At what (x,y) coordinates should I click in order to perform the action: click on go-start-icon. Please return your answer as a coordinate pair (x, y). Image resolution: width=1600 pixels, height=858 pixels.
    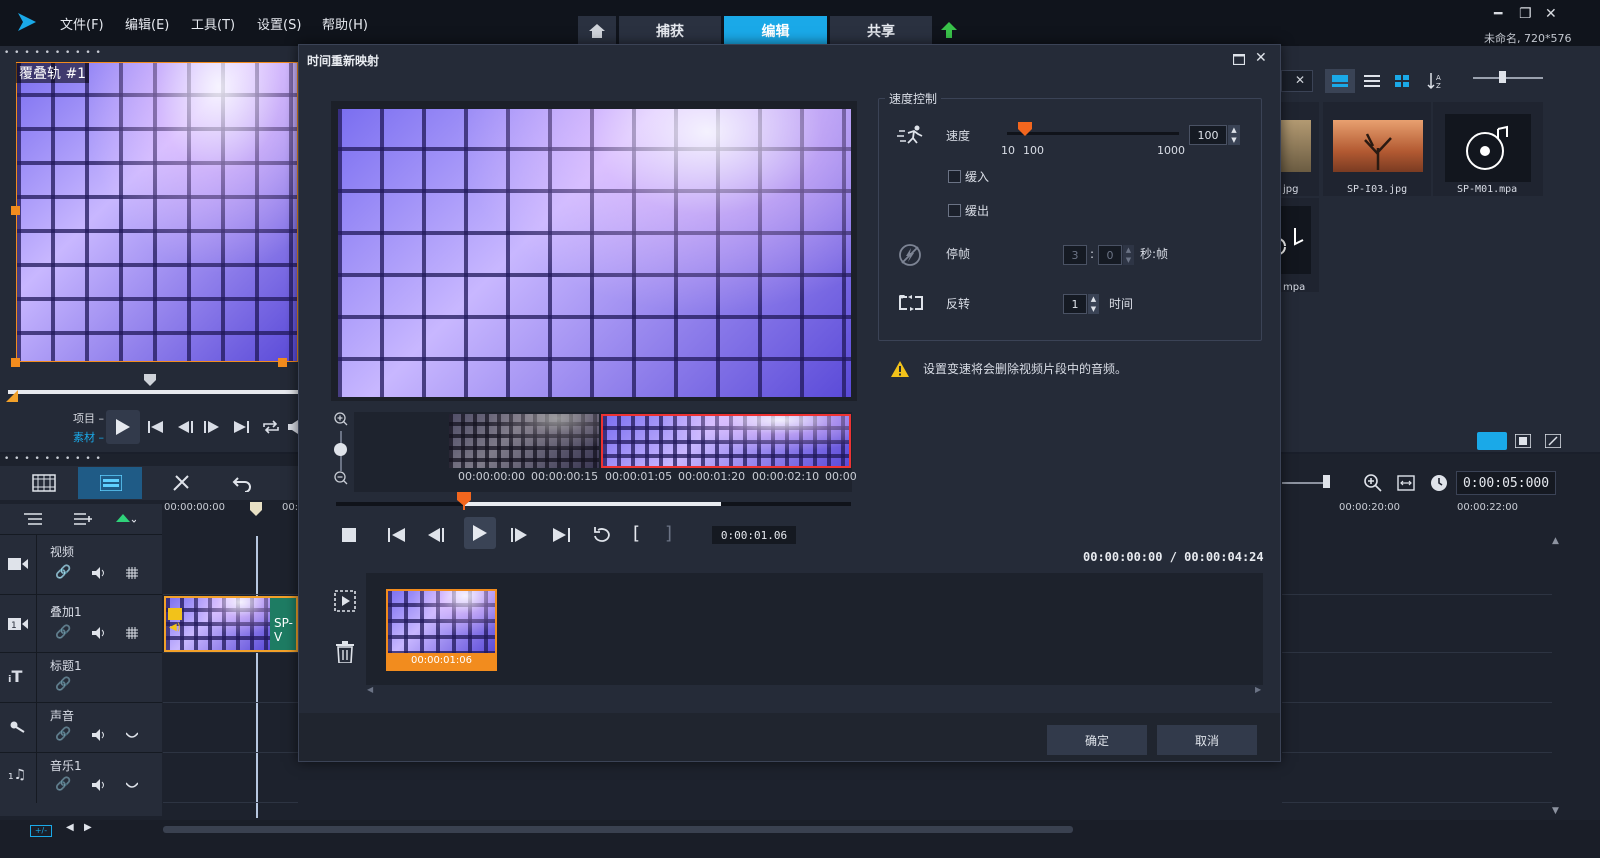
    Looking at the image, I should click on (397, 535).